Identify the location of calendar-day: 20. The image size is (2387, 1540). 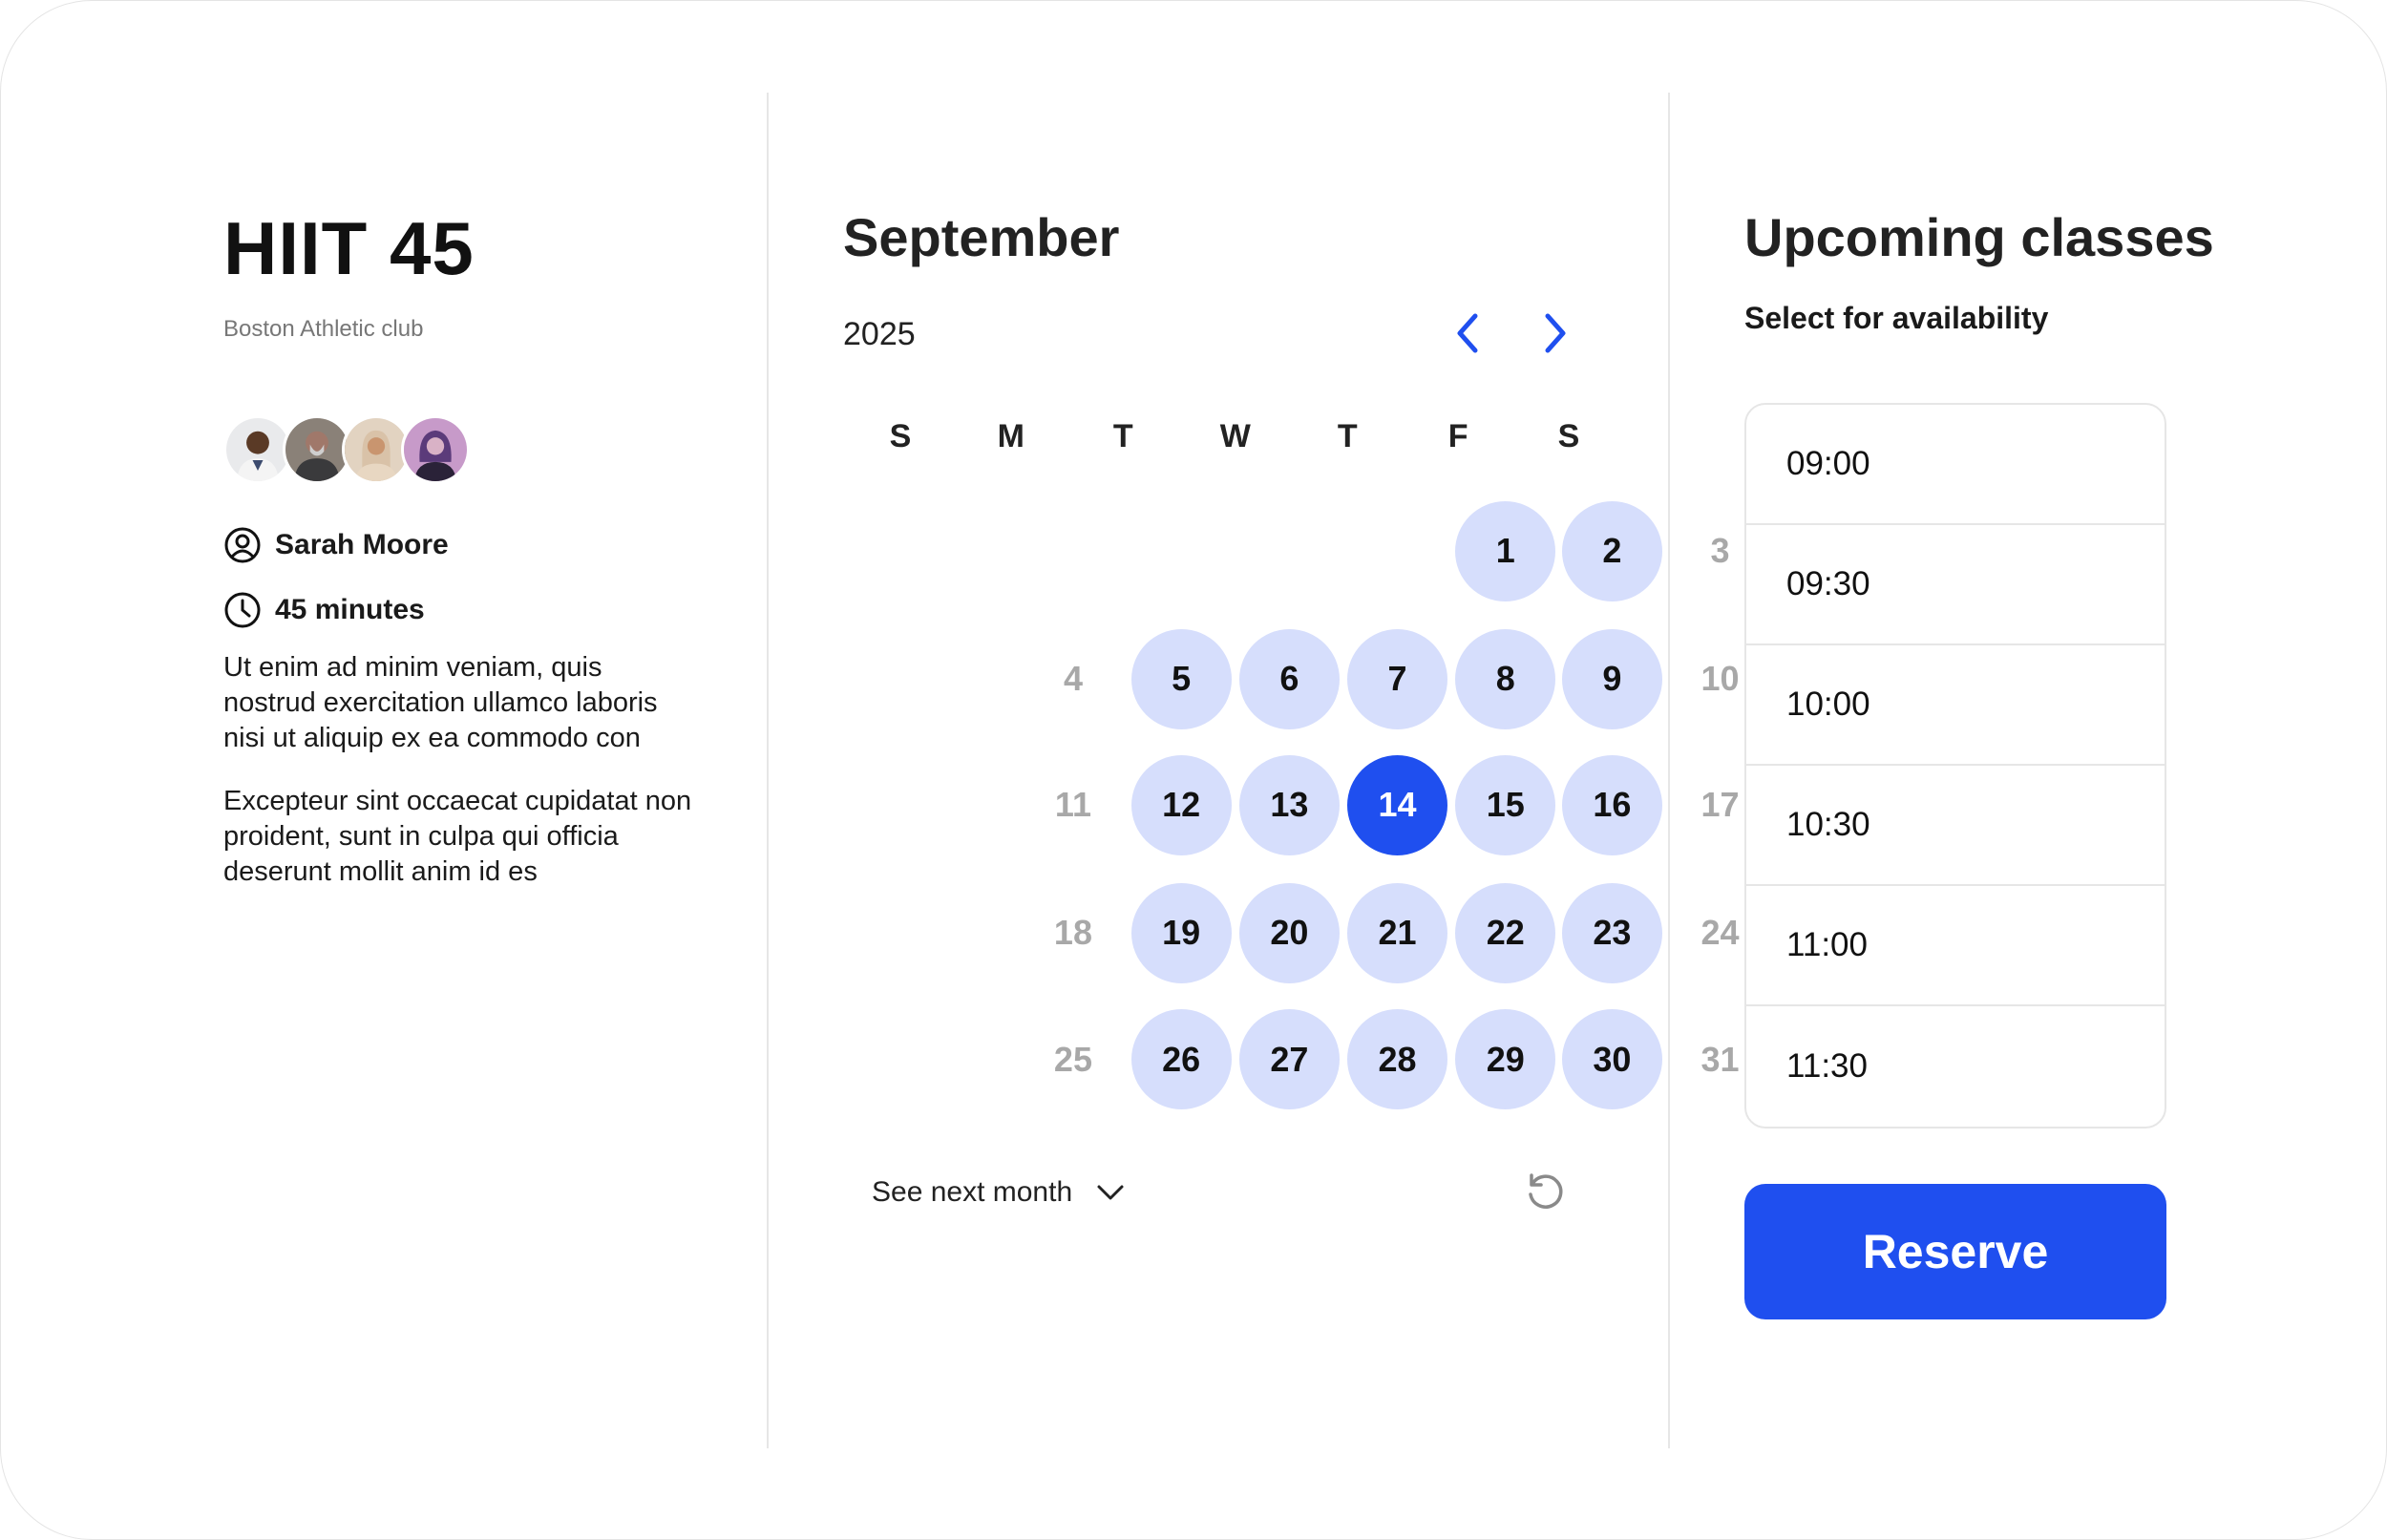
(1289, 932).